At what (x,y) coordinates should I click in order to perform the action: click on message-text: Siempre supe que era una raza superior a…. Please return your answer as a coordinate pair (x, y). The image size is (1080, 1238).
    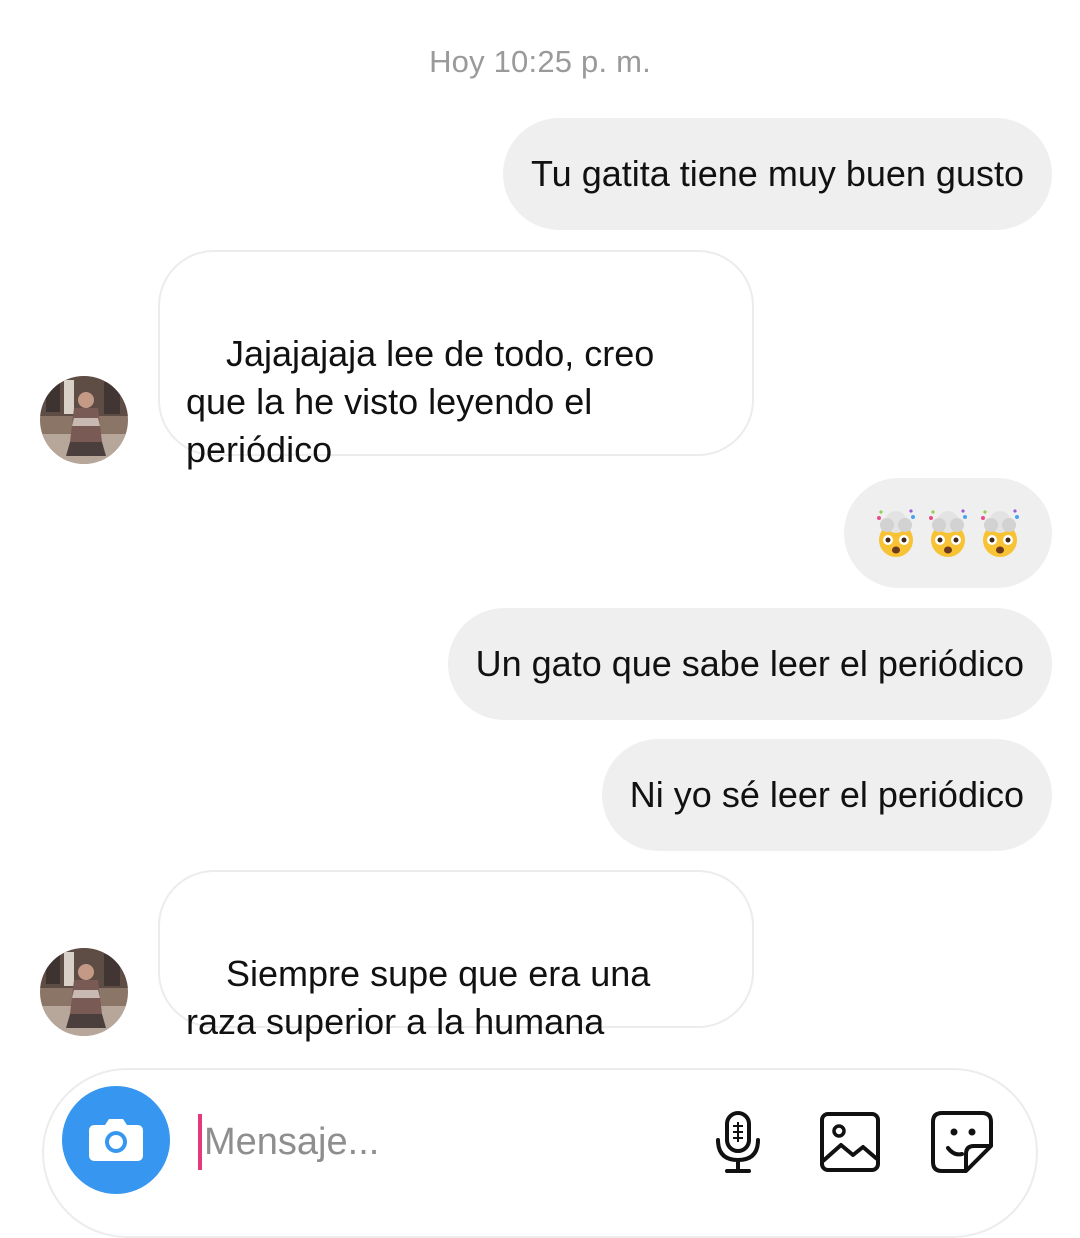
    Looking at the image, I should click on (418, 997).